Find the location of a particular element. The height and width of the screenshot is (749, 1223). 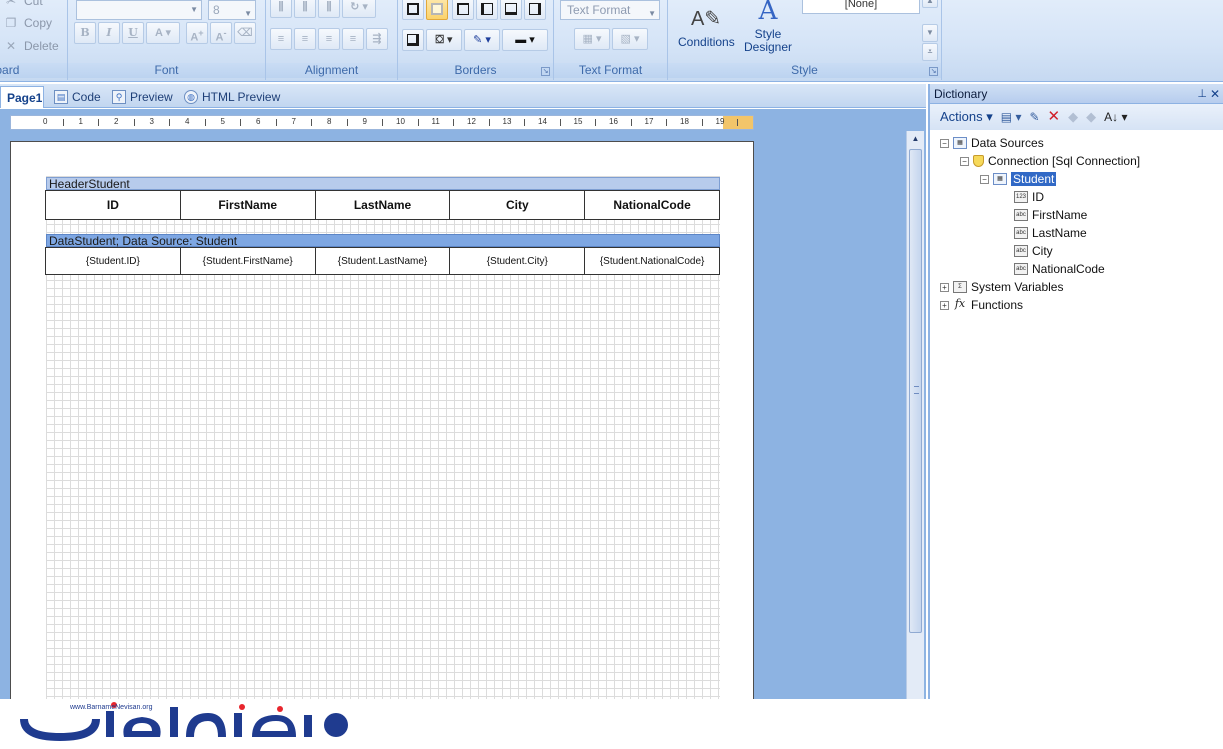

move-up-icon: ◆ is located at coordinates (1073, 117).